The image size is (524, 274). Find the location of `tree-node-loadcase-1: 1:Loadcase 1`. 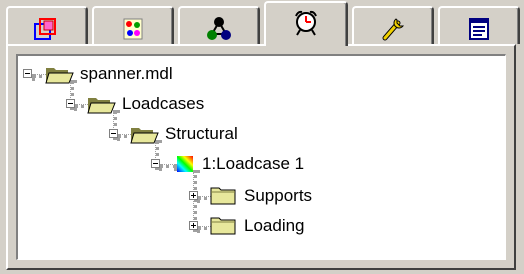

tree-node-loadcase-1: 1:Loadcase 1 is located at coordinates (178, 165).